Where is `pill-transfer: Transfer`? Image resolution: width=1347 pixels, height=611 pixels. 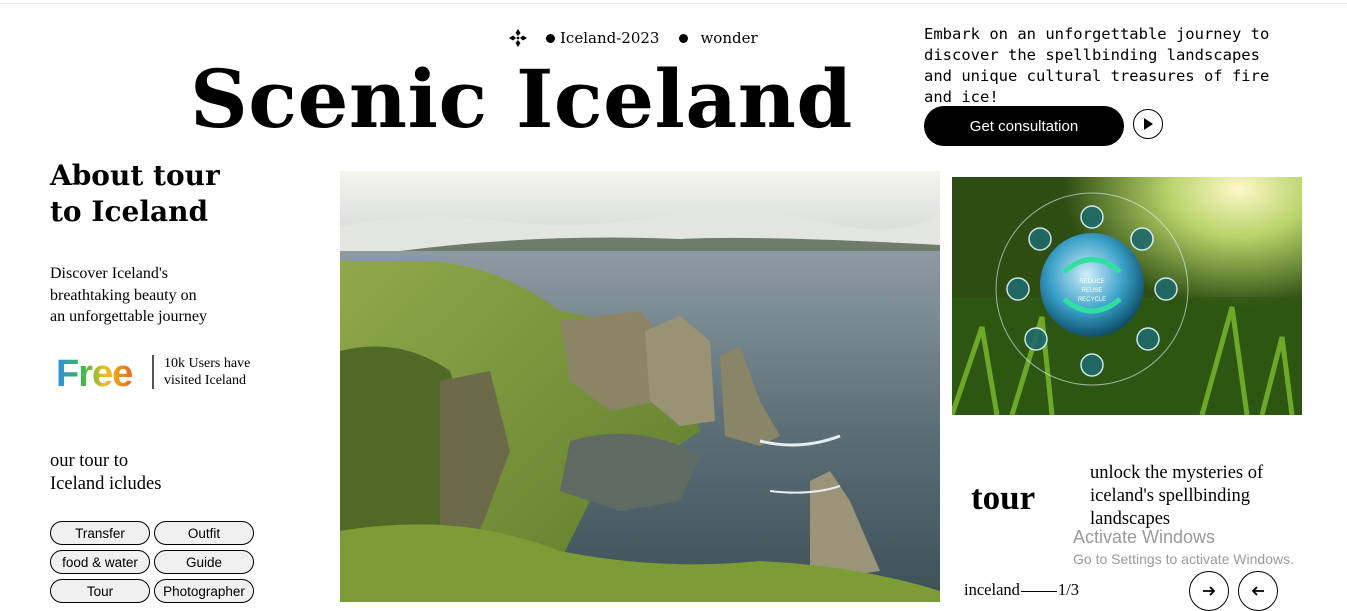
pill-transfer: Transfer is located at coordinates (100, 533).